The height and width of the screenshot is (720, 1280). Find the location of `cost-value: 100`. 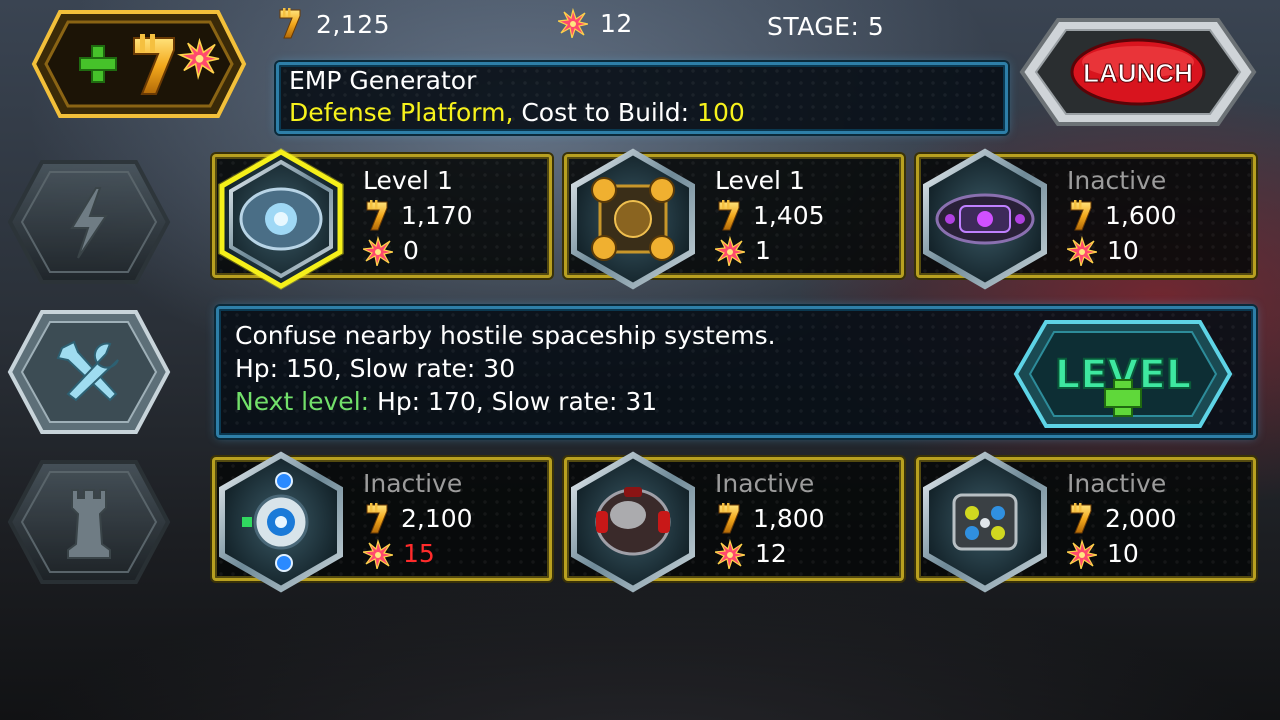

cost-value: 100 is located at coordinates (721, 112).